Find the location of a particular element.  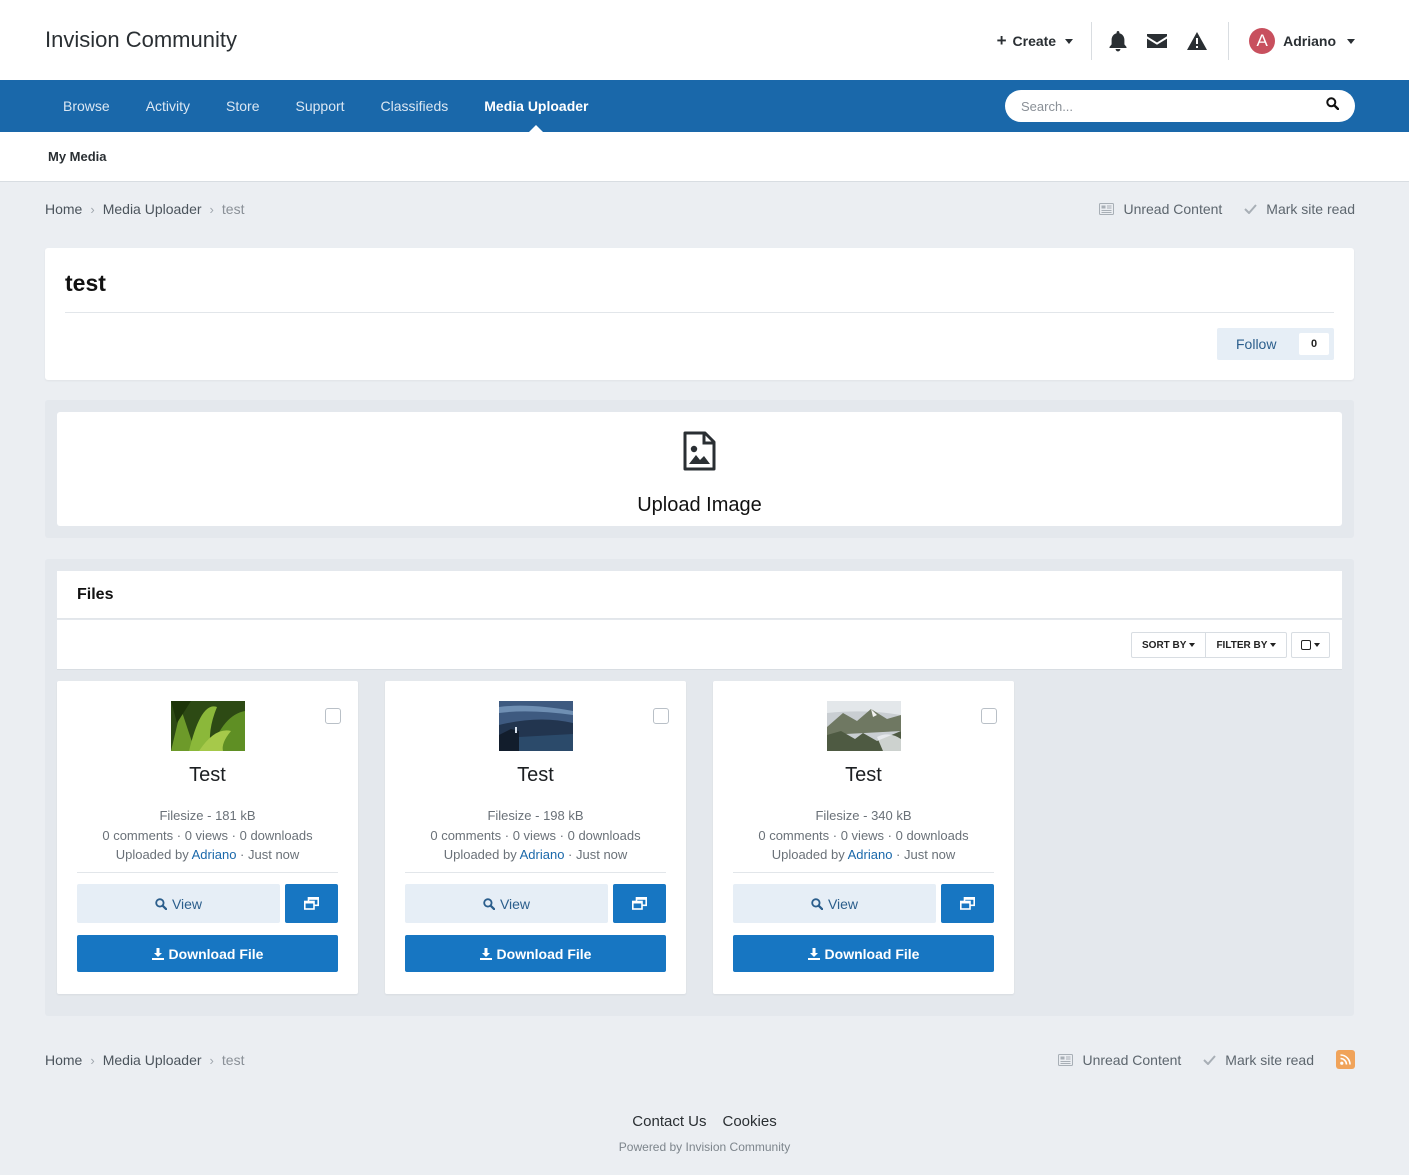

nav-item-activity: Activity is located at coordinates (168, 106).